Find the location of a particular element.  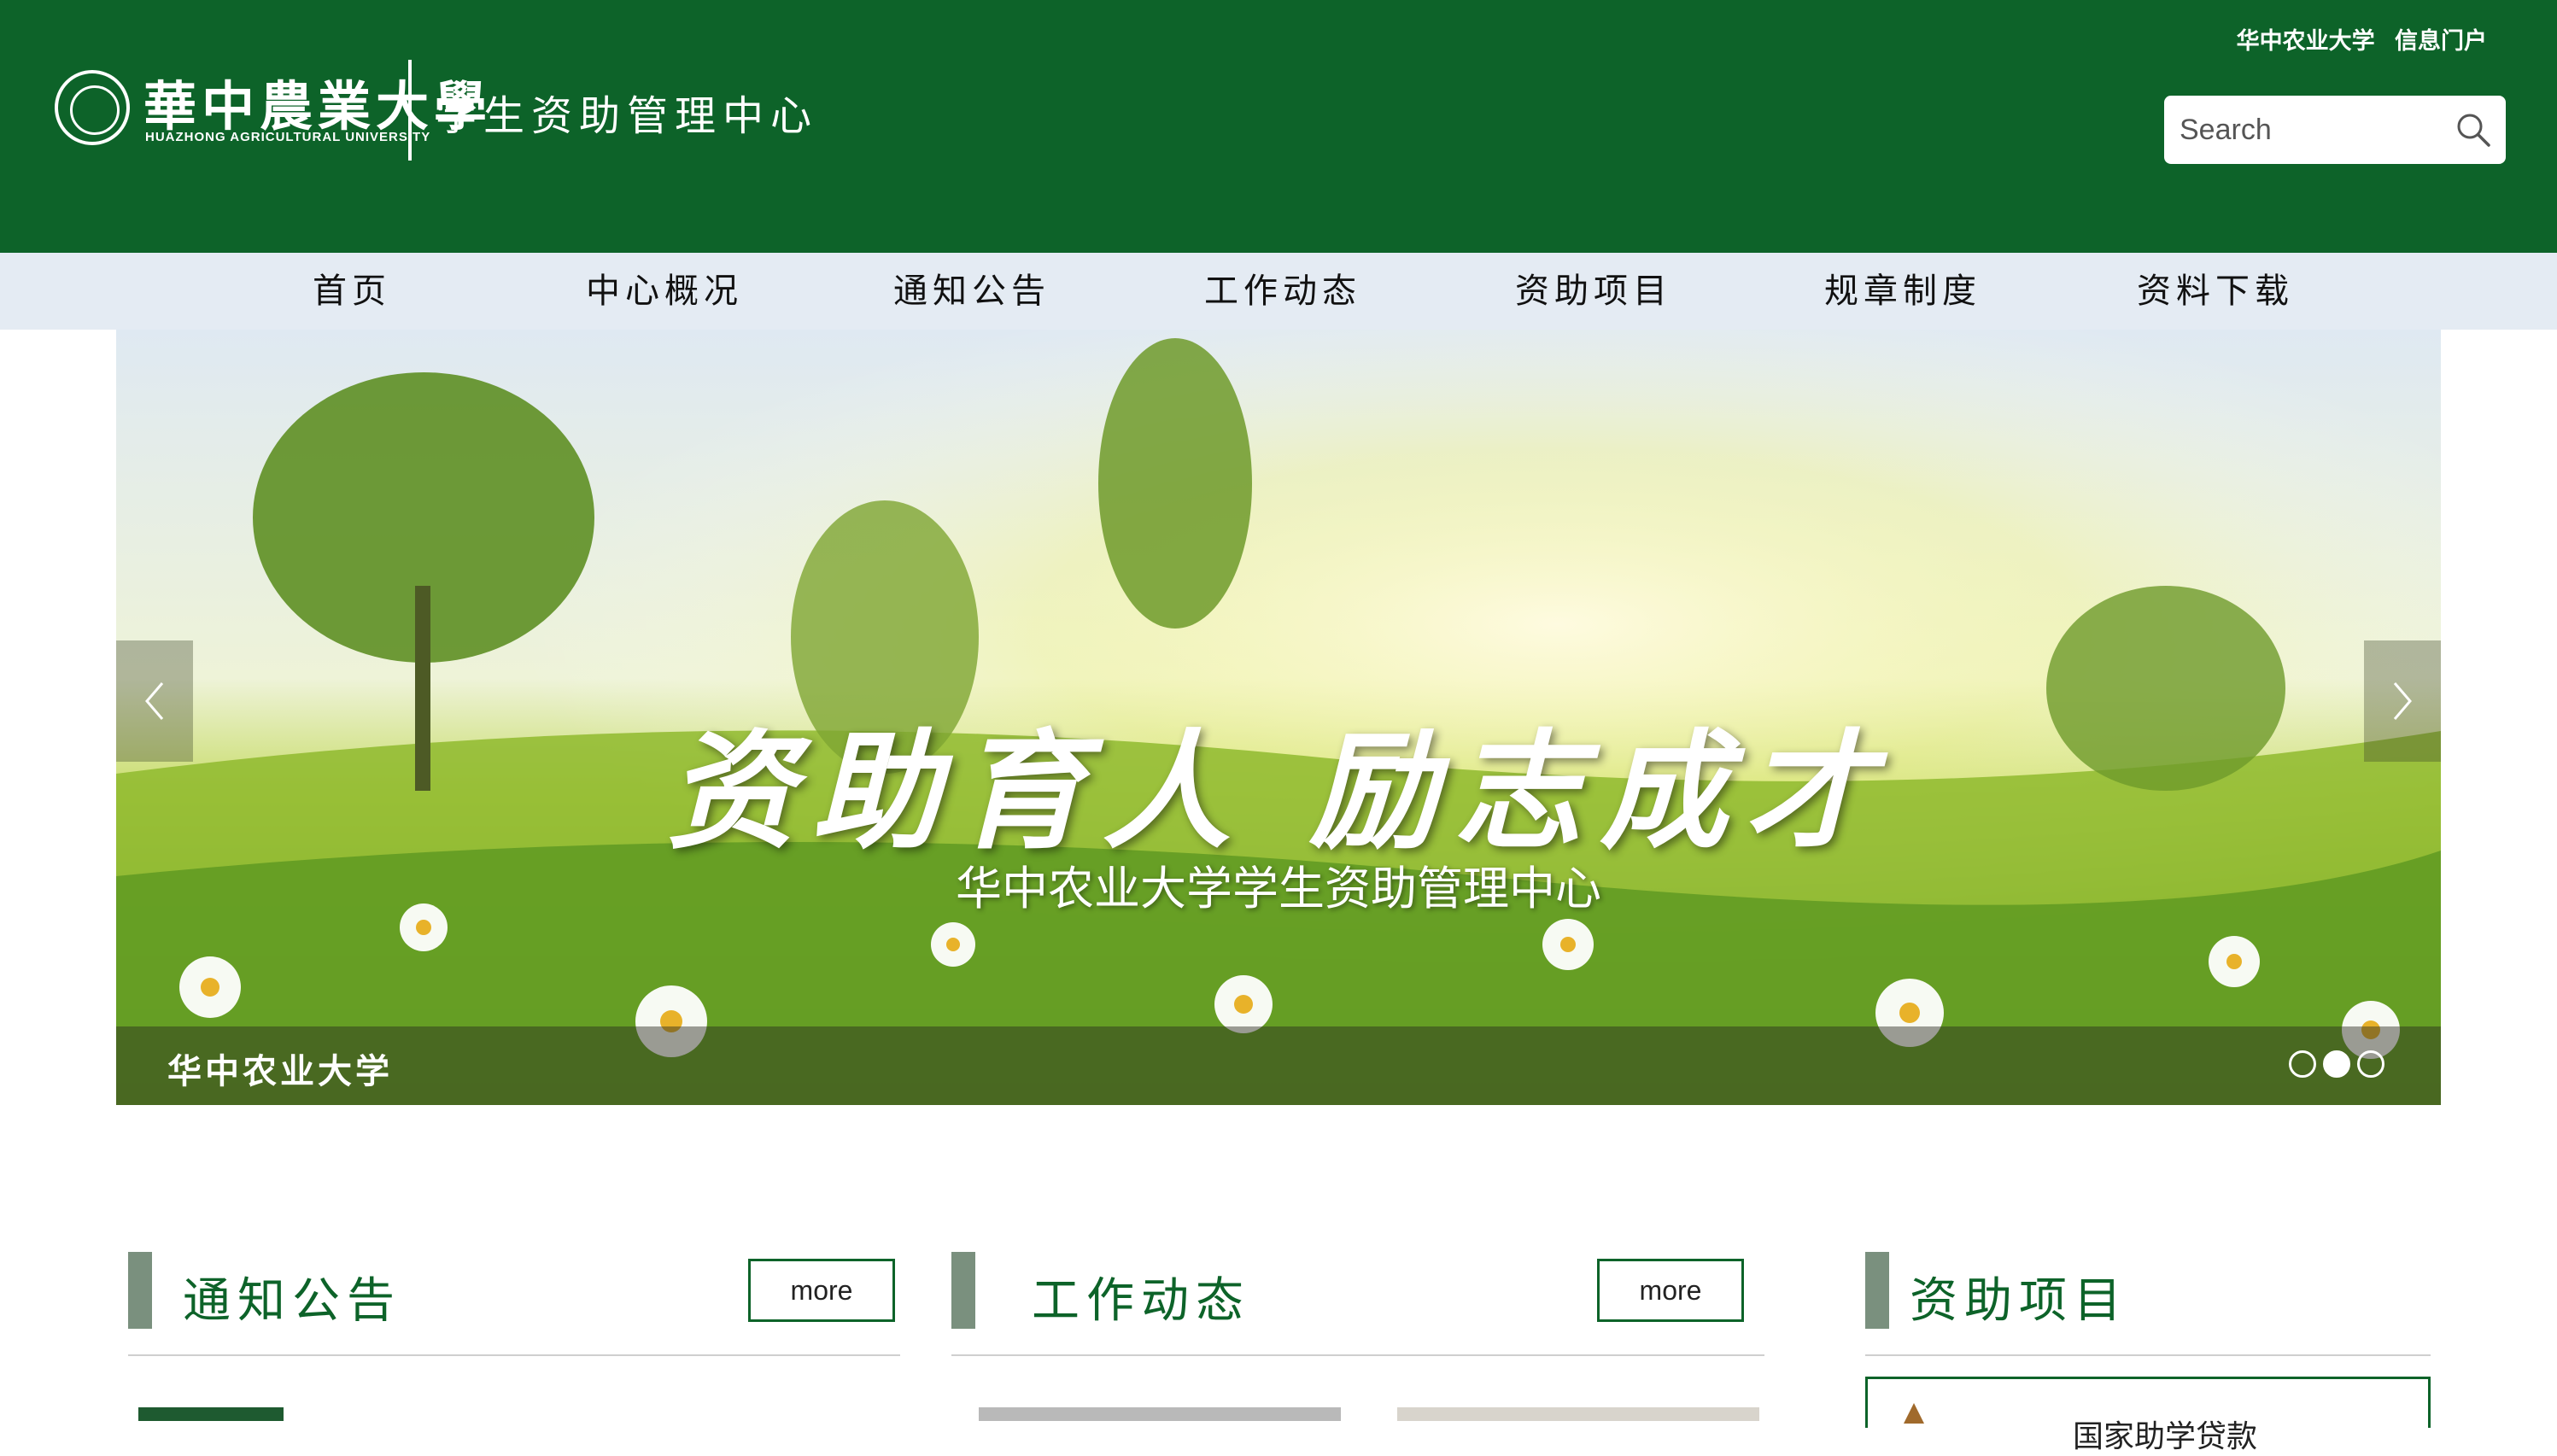

nav-aid-projects: 资助项目 is located at coordinates (1593, 291).